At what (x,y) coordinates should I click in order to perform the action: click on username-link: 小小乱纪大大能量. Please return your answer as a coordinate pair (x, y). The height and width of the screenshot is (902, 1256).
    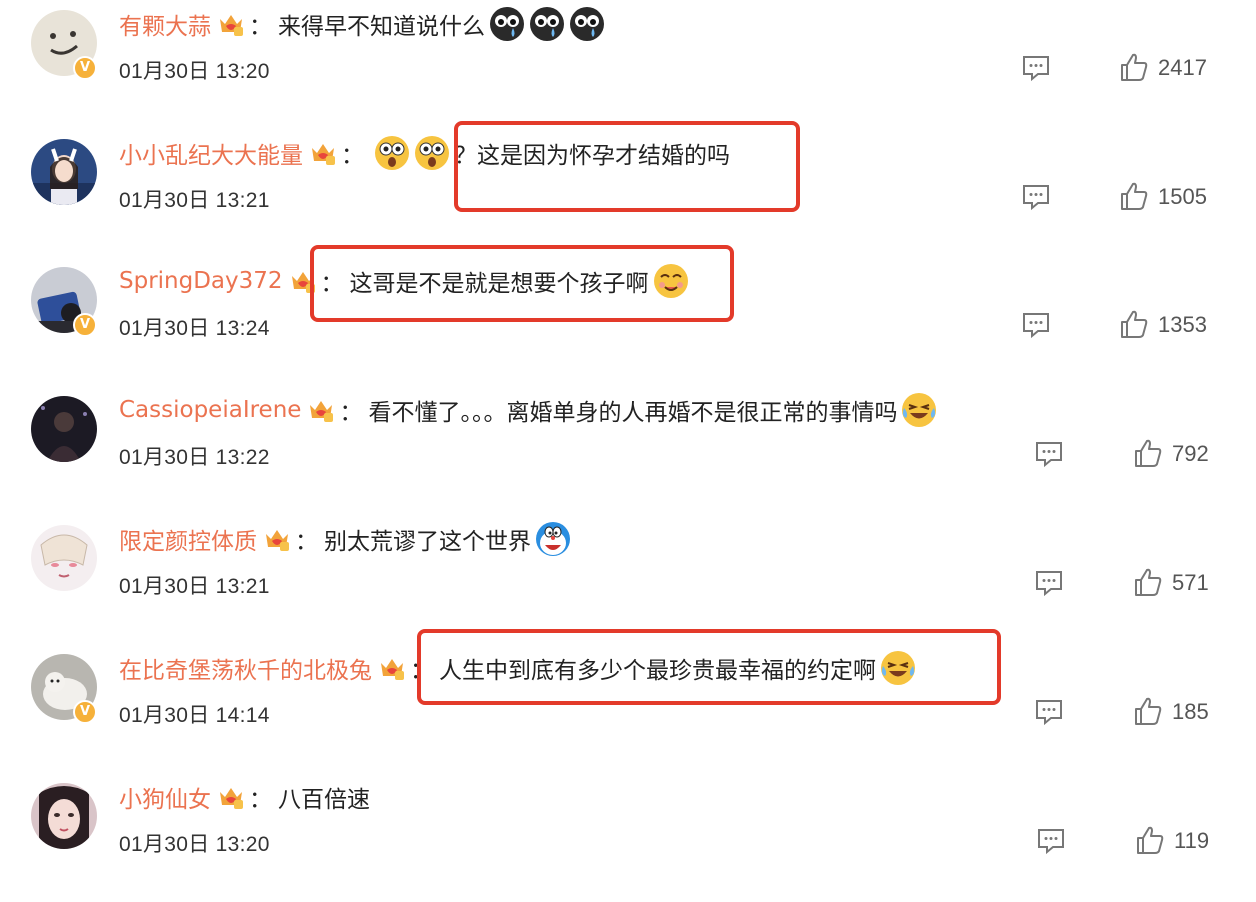
    Looking at the image, I should click on (211, 153).